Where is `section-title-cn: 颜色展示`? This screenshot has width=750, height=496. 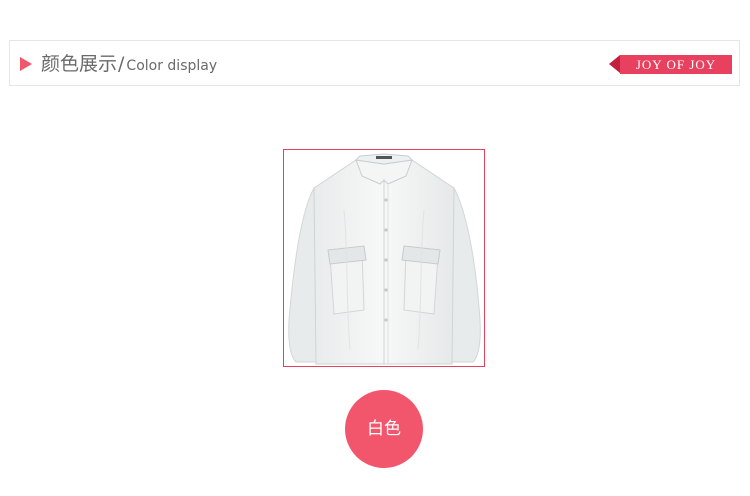 section-title-cn: 颜色展示 is located at coordinates (79, 64).